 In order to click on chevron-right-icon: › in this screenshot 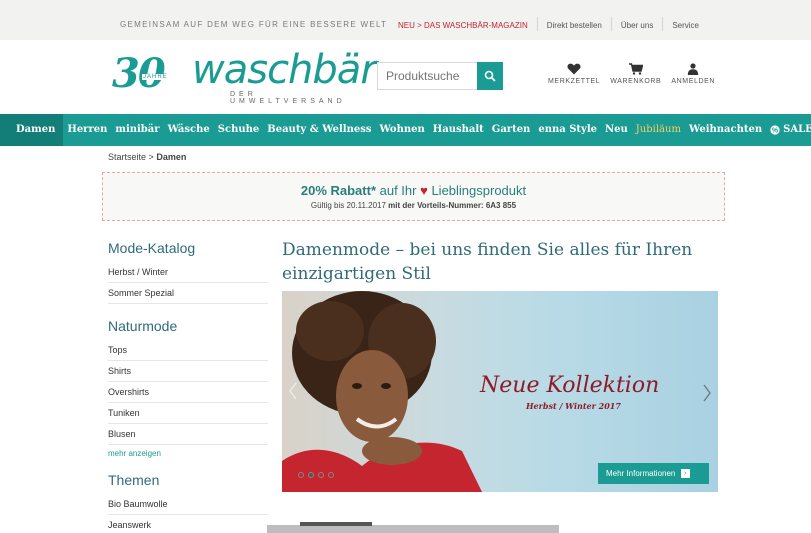, I will do `click(685, 474)`.